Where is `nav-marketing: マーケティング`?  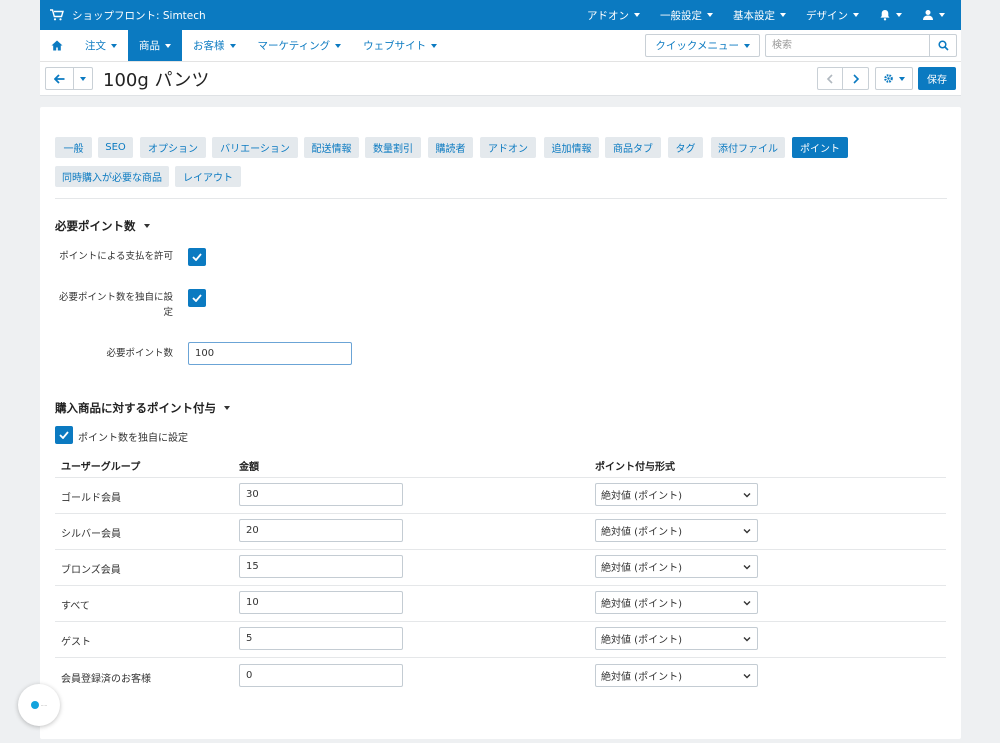 nav-marketing: マーケティング is located at coordinates (300, 45).